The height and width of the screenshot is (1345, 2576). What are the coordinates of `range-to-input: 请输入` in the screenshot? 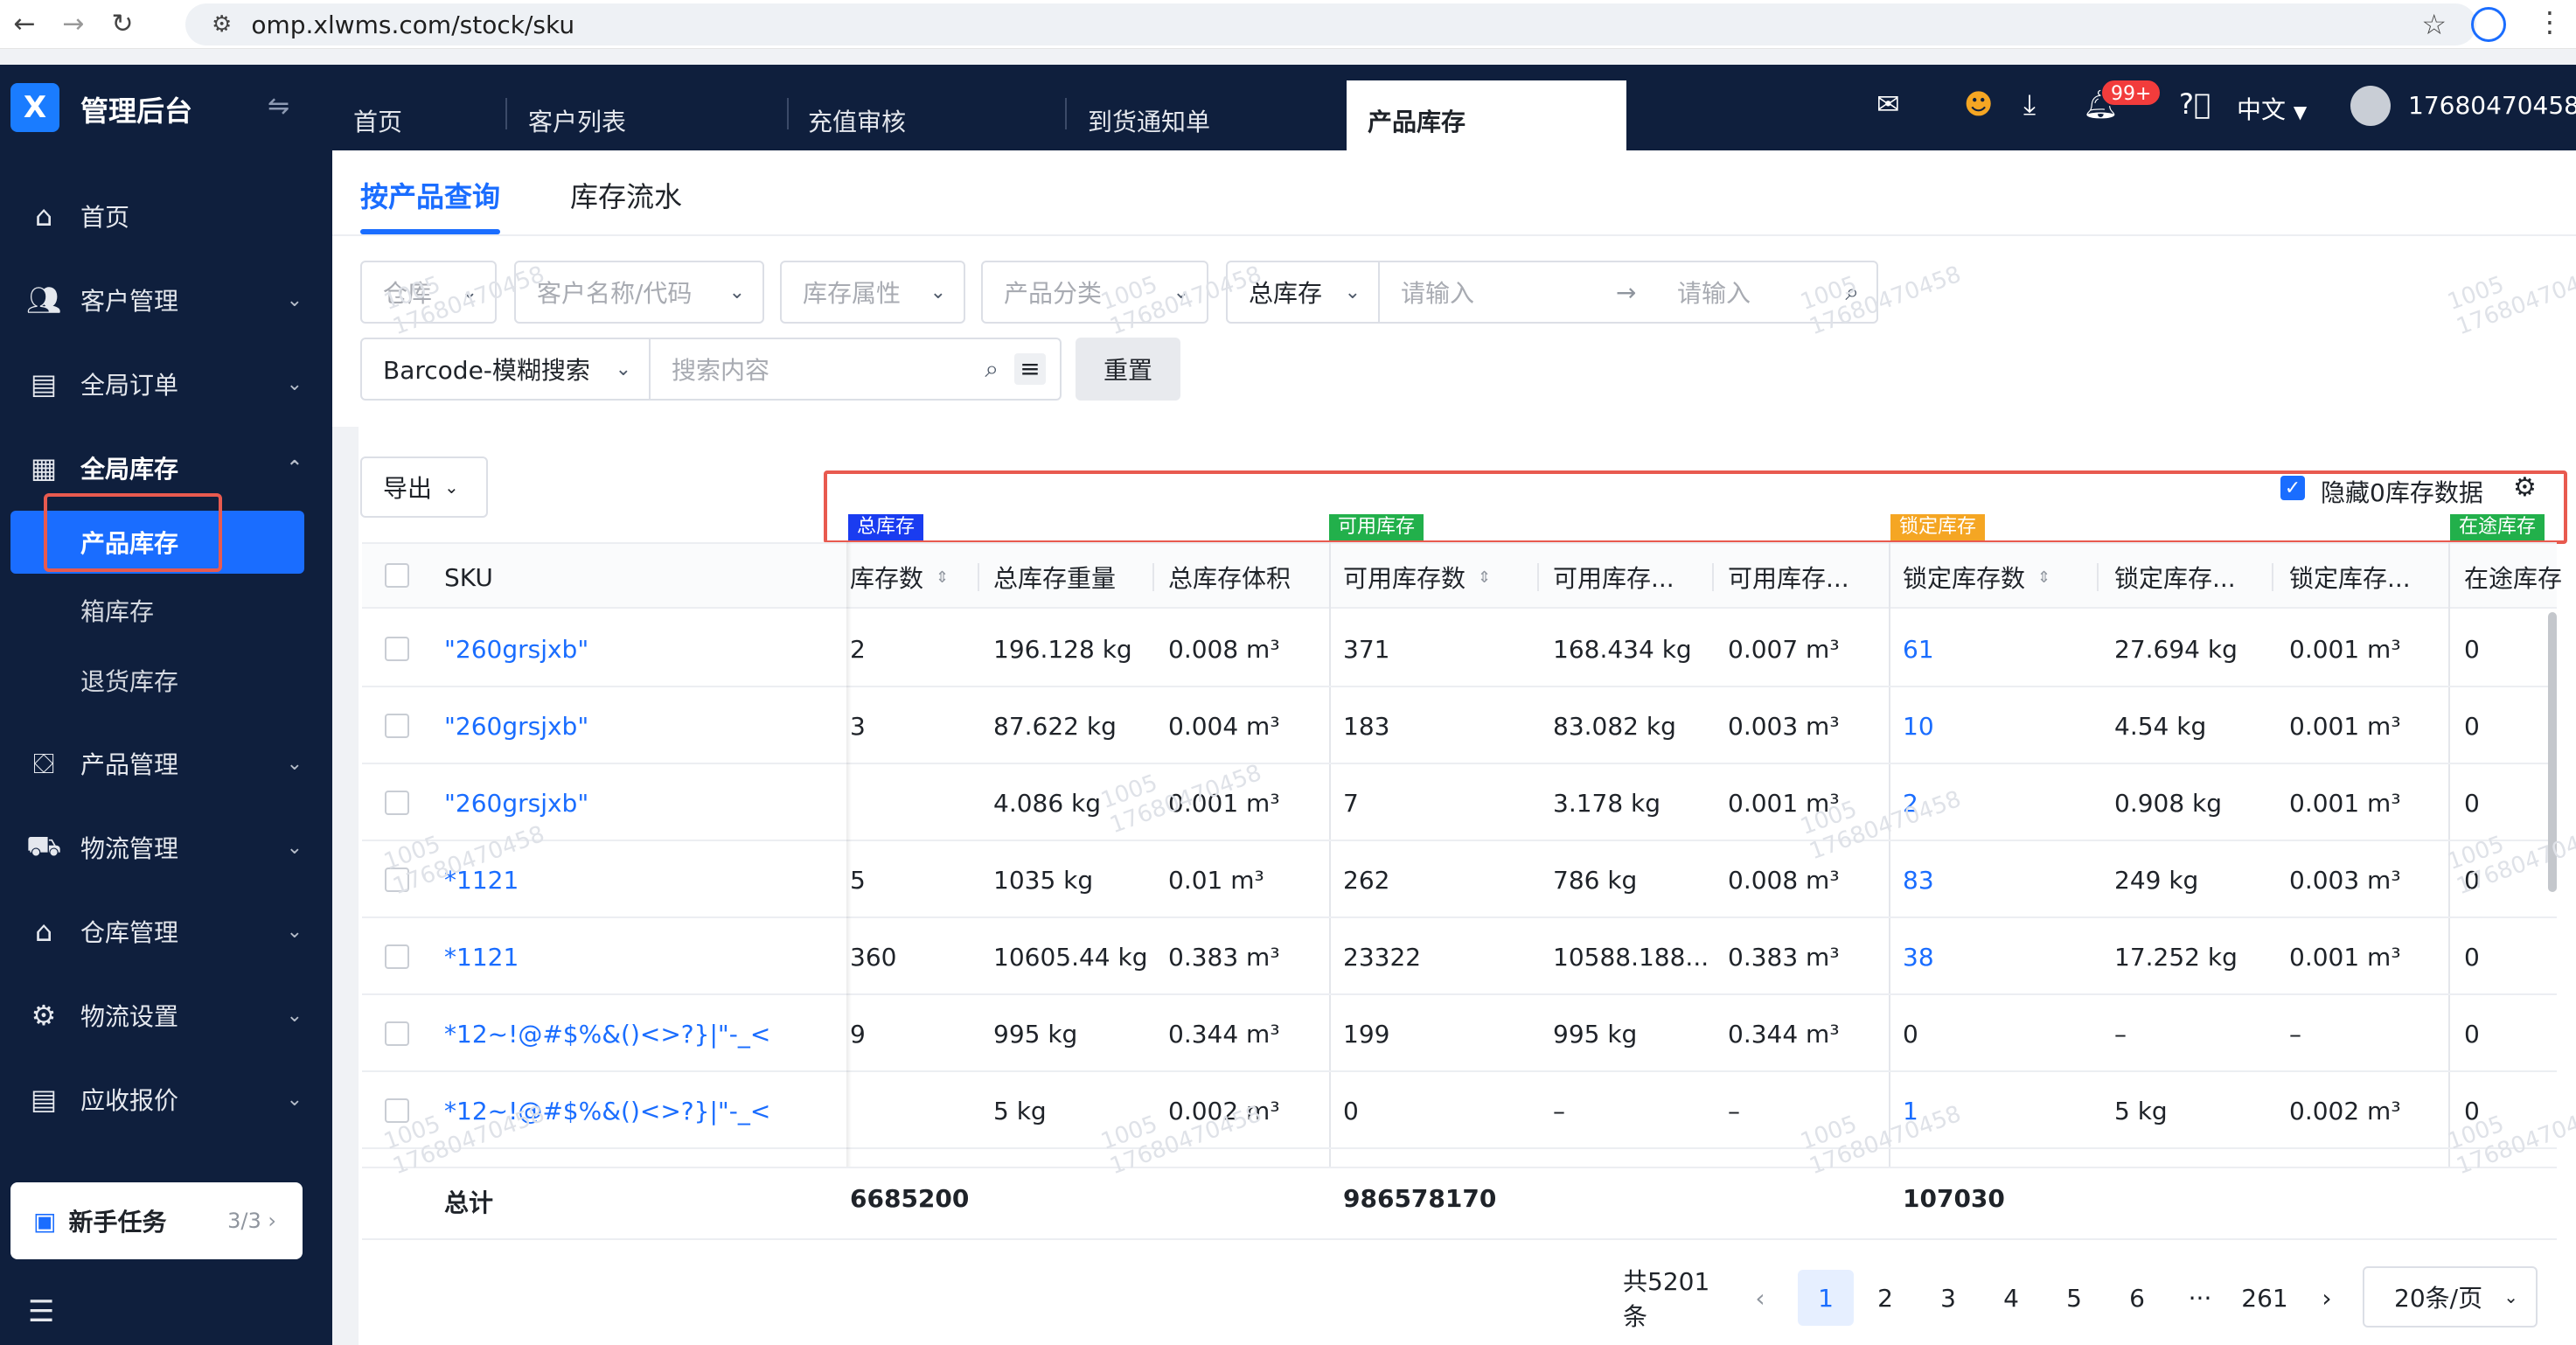 It's located at (1714, 292).